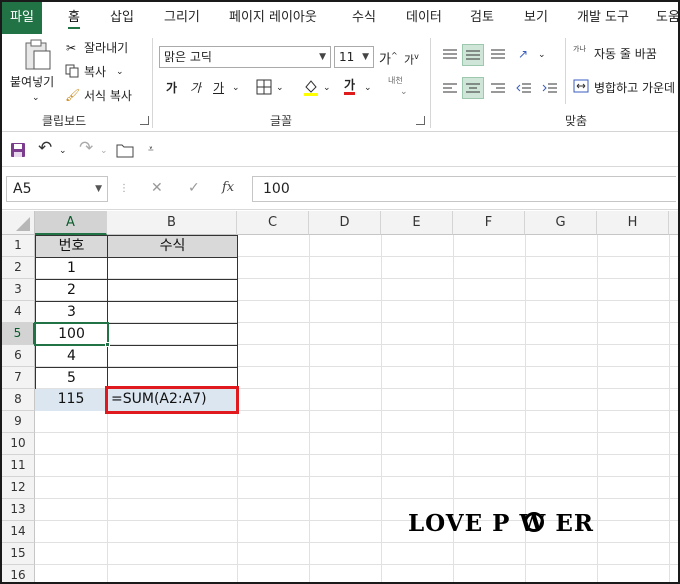 This screenshot has height=584, width=680. Describe the element at coordinates (450, 54) in the screenshot. I see `align-top-icon` at that location.